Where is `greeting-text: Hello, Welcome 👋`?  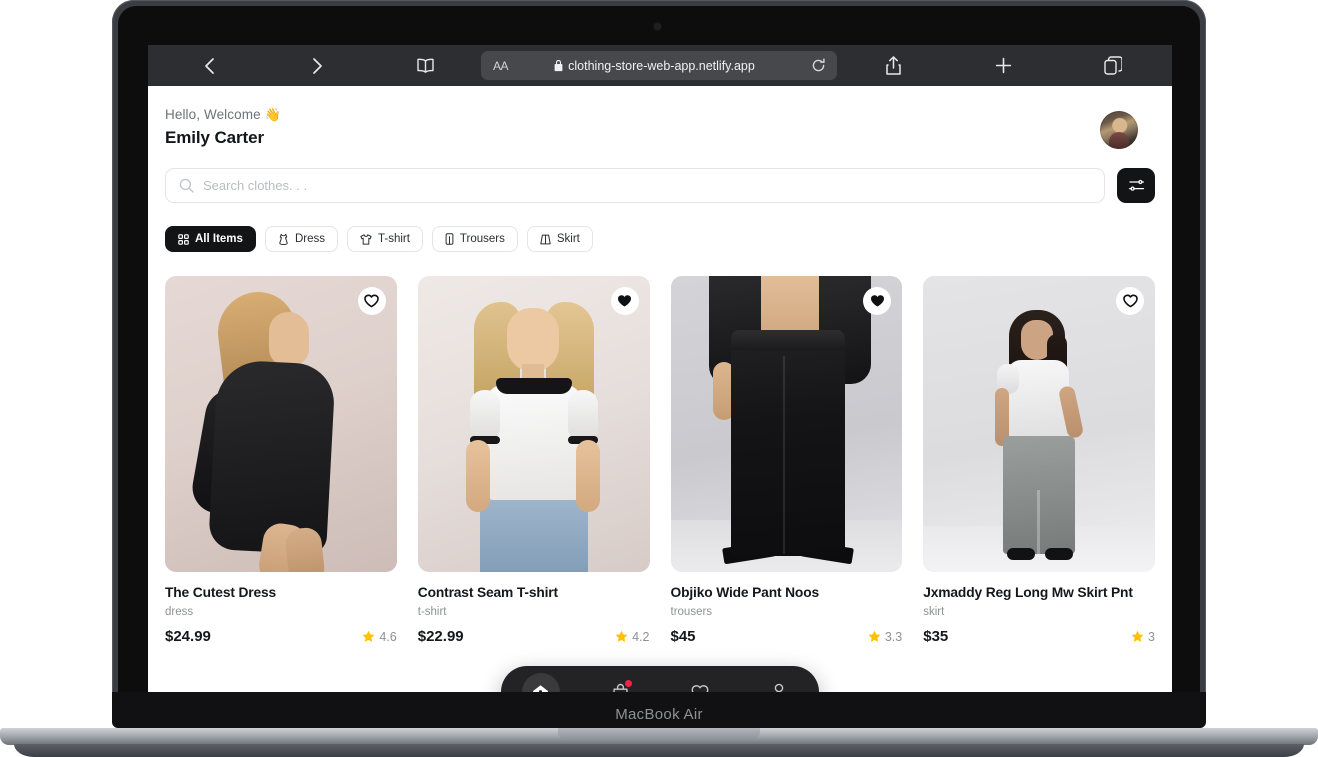 greeting-text: Hello, Welcome 👋 is located at coordinates (223, 115).